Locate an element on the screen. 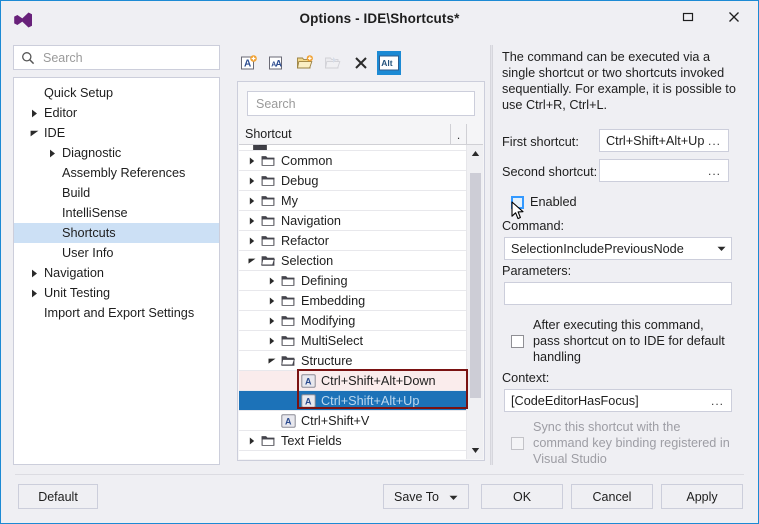  close-icon is located at coordinates (734, 16).